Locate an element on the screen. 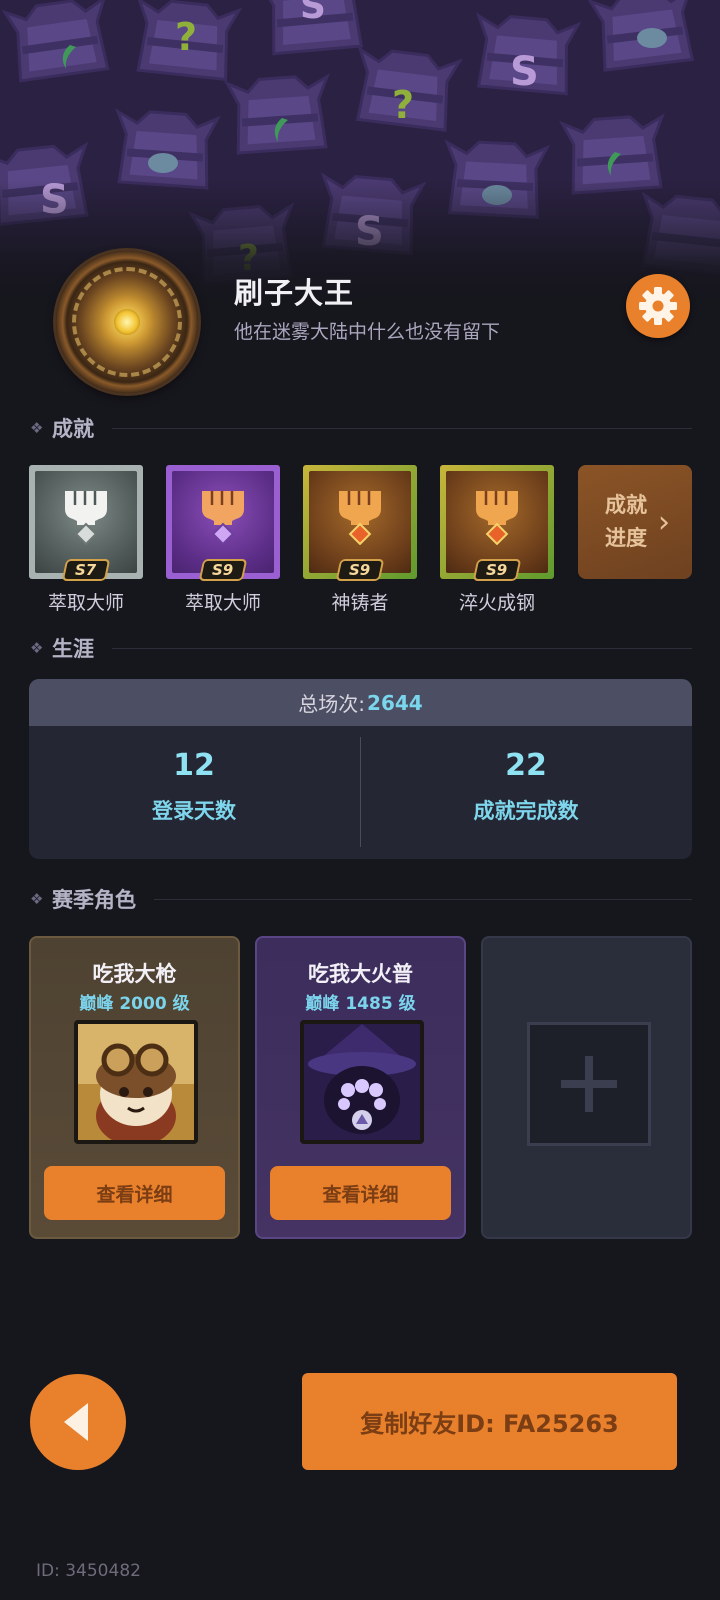 The width and height of the screenshot is (720, 1600). stat-value: 12 is located at coordinates (194, 765).